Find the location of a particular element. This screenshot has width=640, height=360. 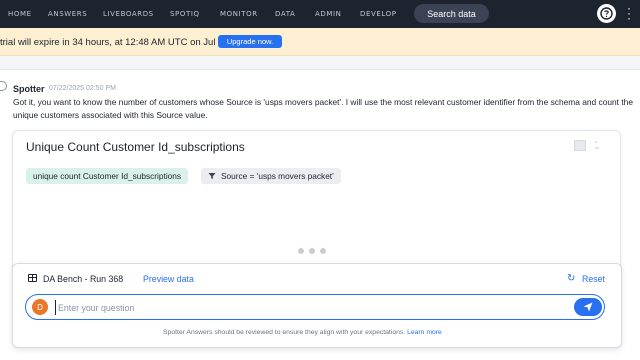

upgrade-now-button: Upgrade now. is located at coordinates (250, 41).